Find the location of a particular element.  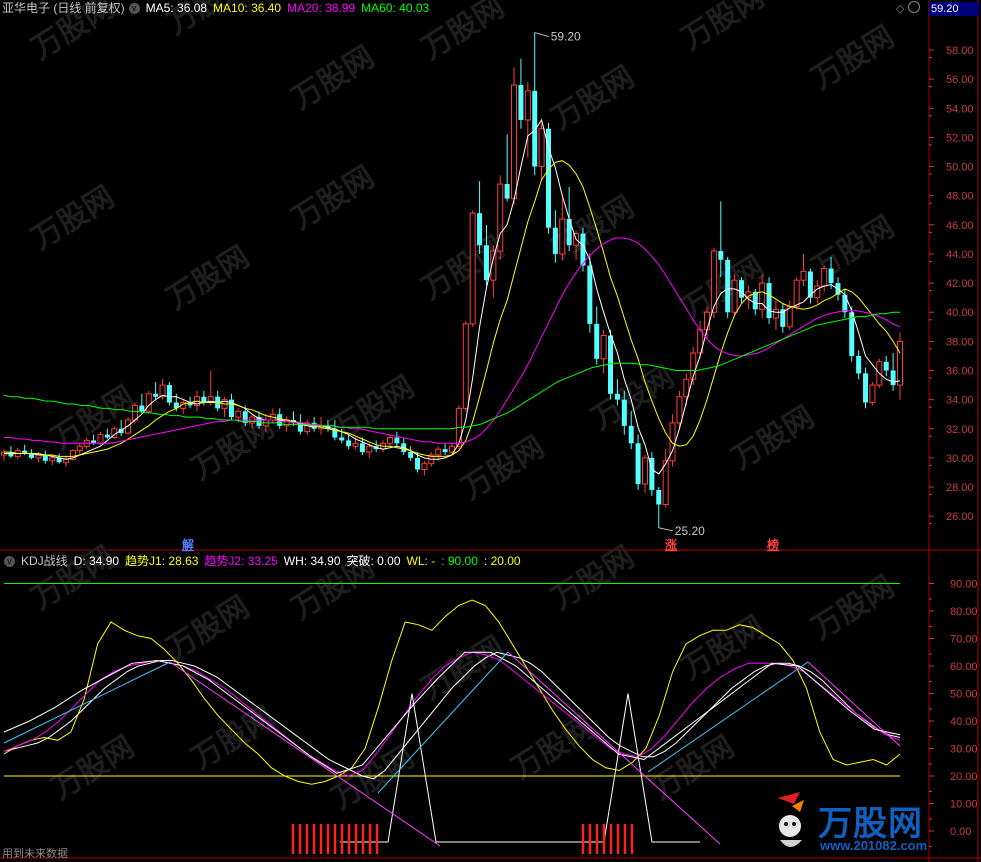

event-marker: 涨 is located at coordinates (671, 544).